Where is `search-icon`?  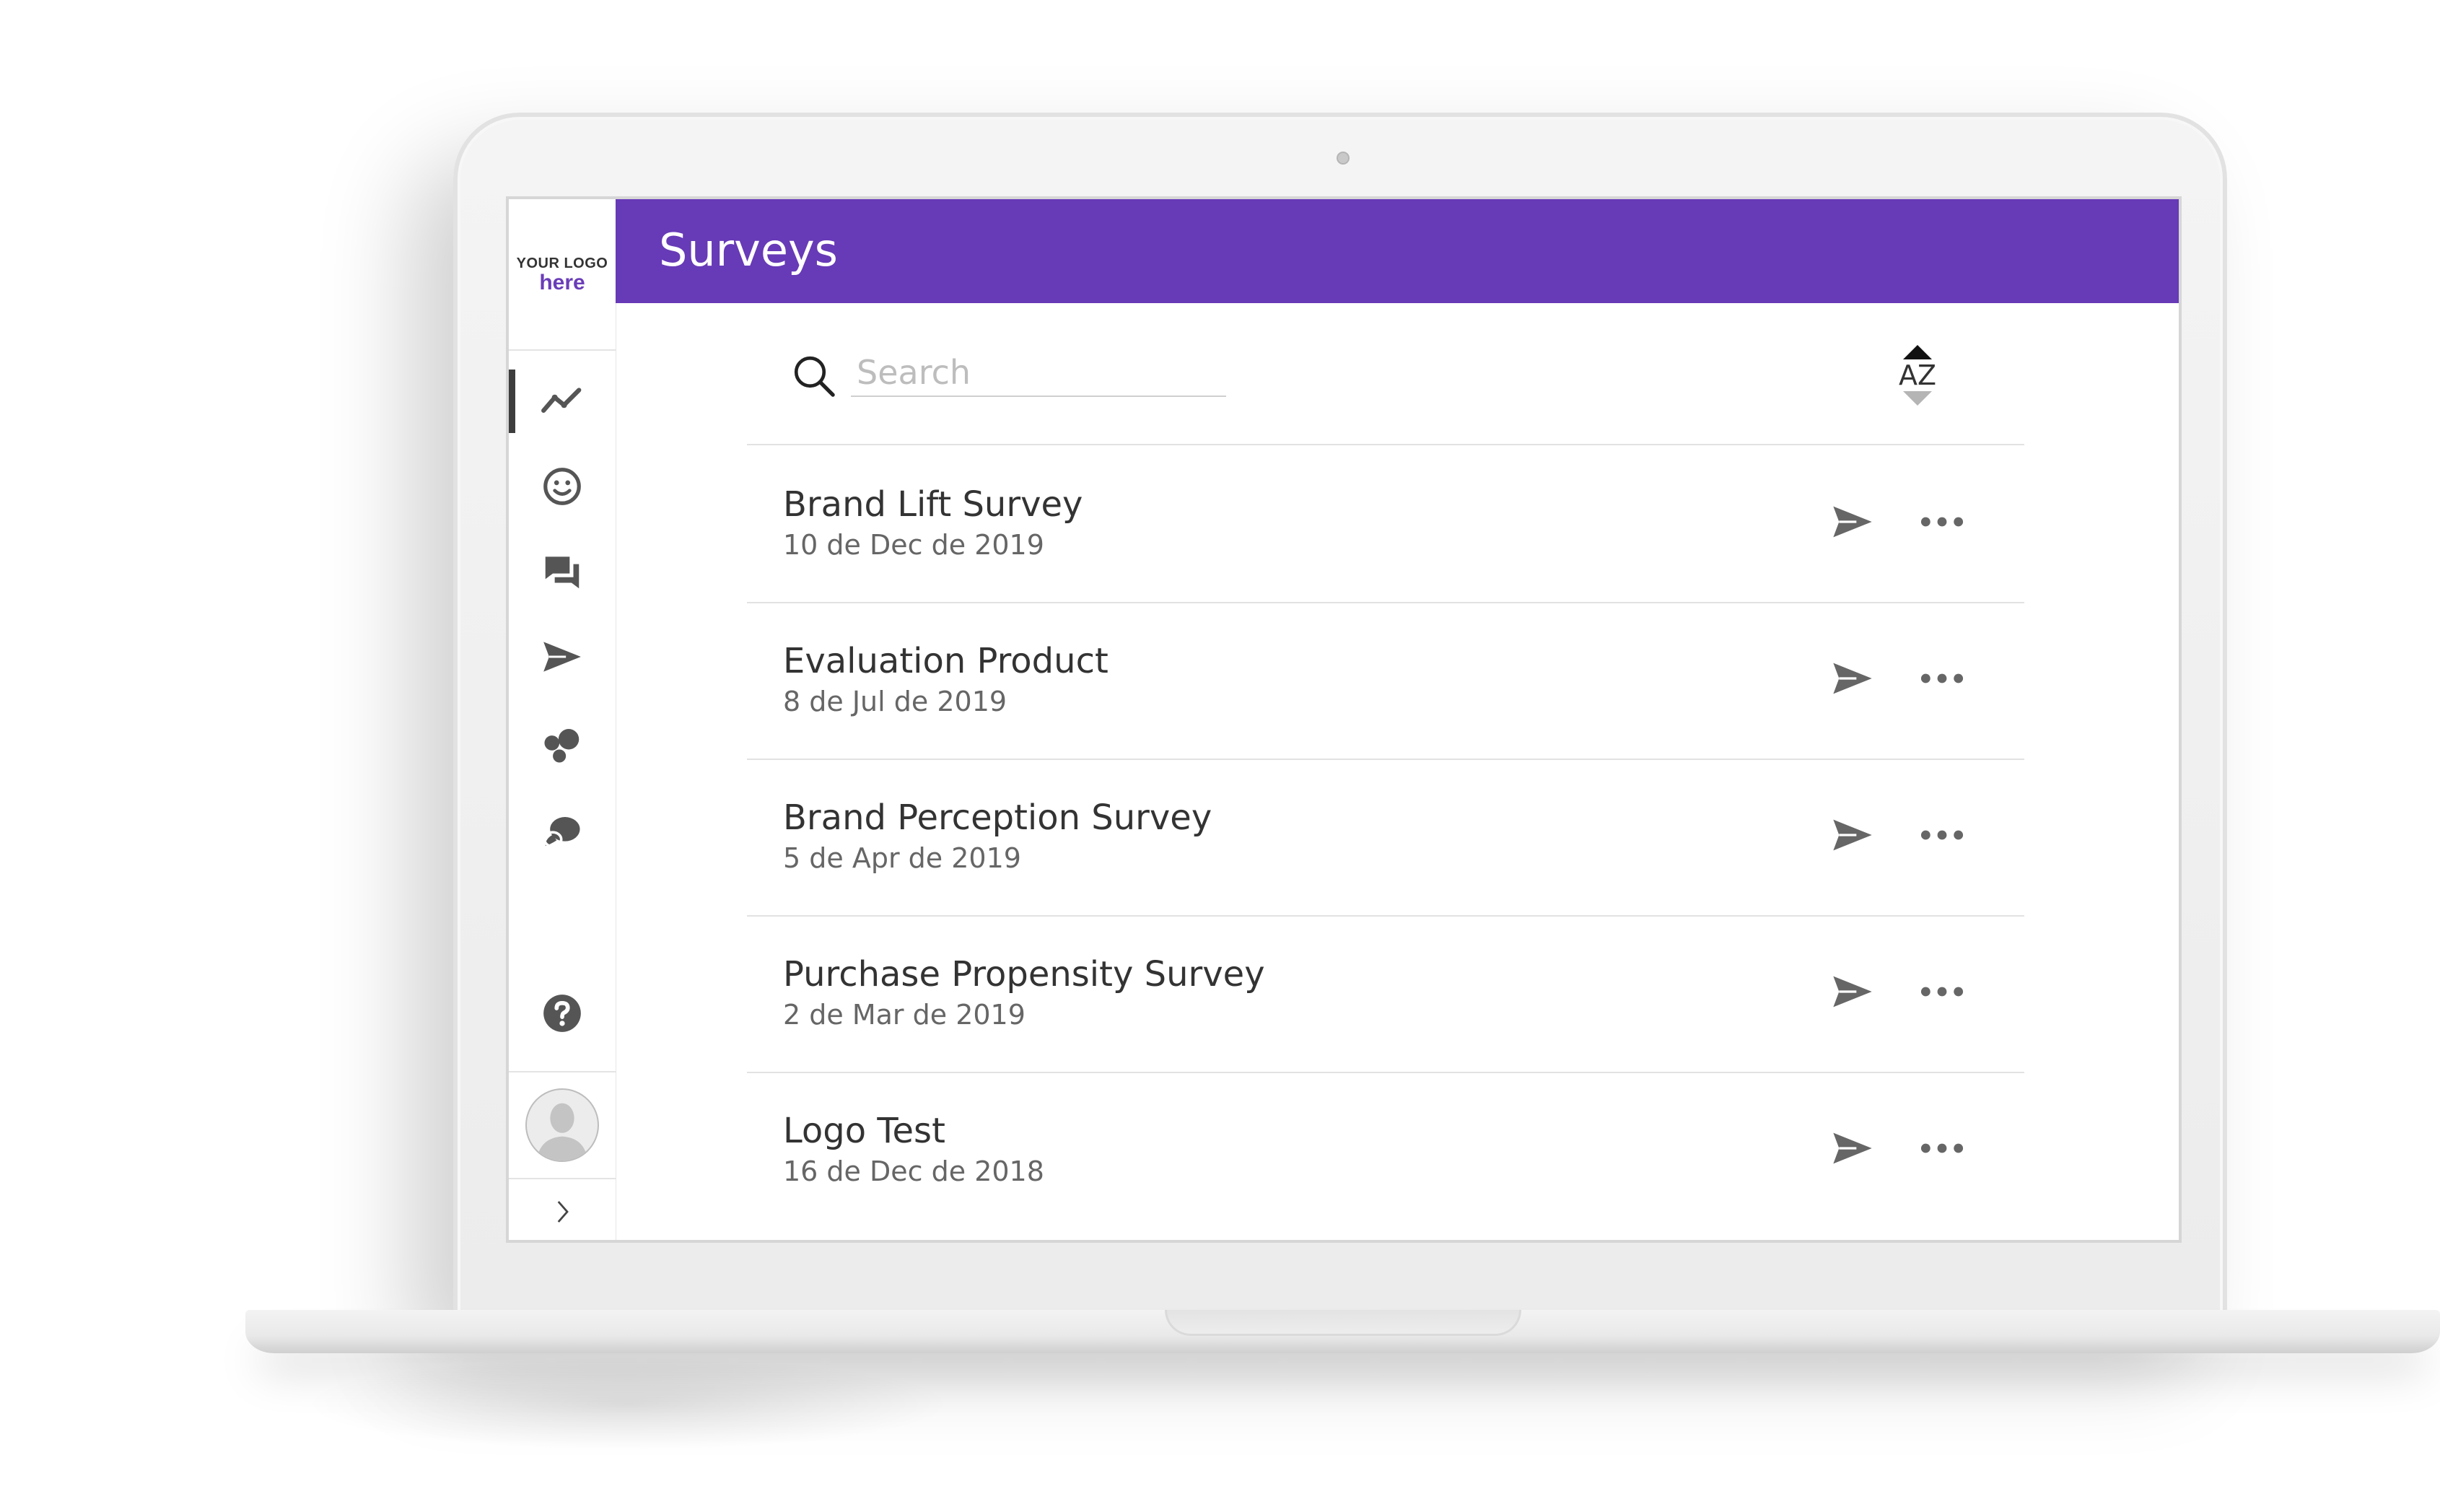 search-icon is located at coordinates (814, 376).